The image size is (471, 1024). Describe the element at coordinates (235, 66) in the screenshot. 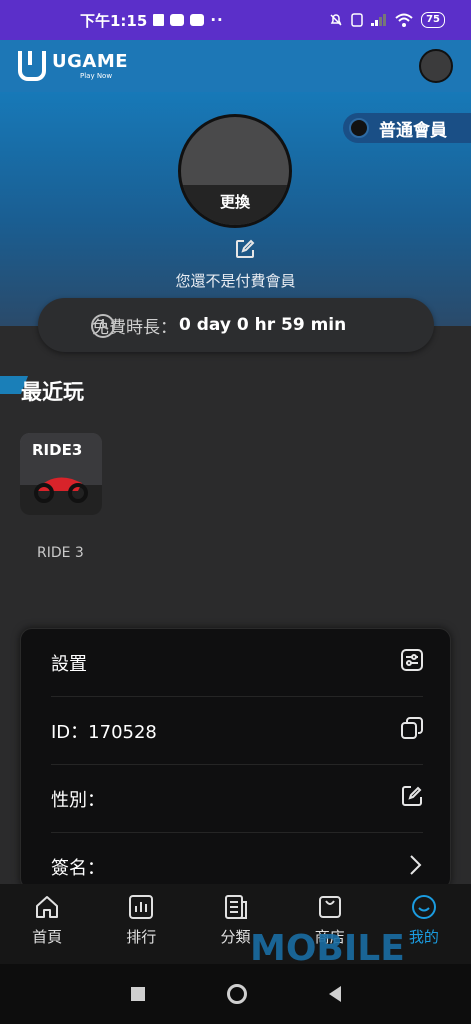

I see `app-header: UGAME Play Now` at that location.